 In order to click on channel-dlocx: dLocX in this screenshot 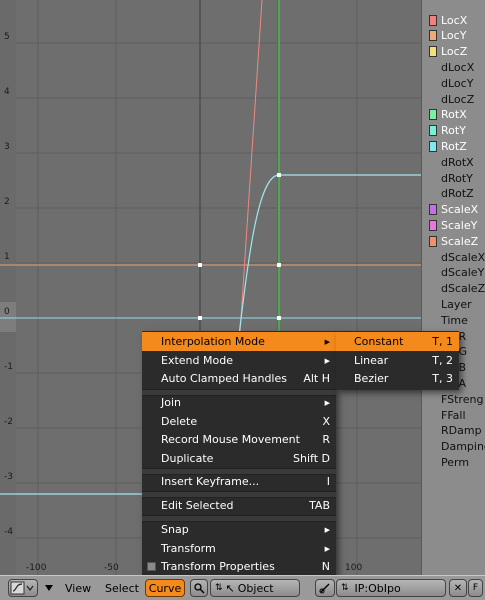, I will do `click(453, 67)`.